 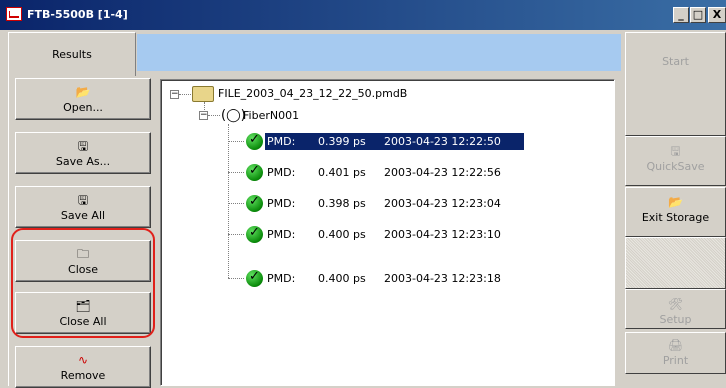 I want to click on collapse-fiber-icon: −, so click(x=203, y=115).